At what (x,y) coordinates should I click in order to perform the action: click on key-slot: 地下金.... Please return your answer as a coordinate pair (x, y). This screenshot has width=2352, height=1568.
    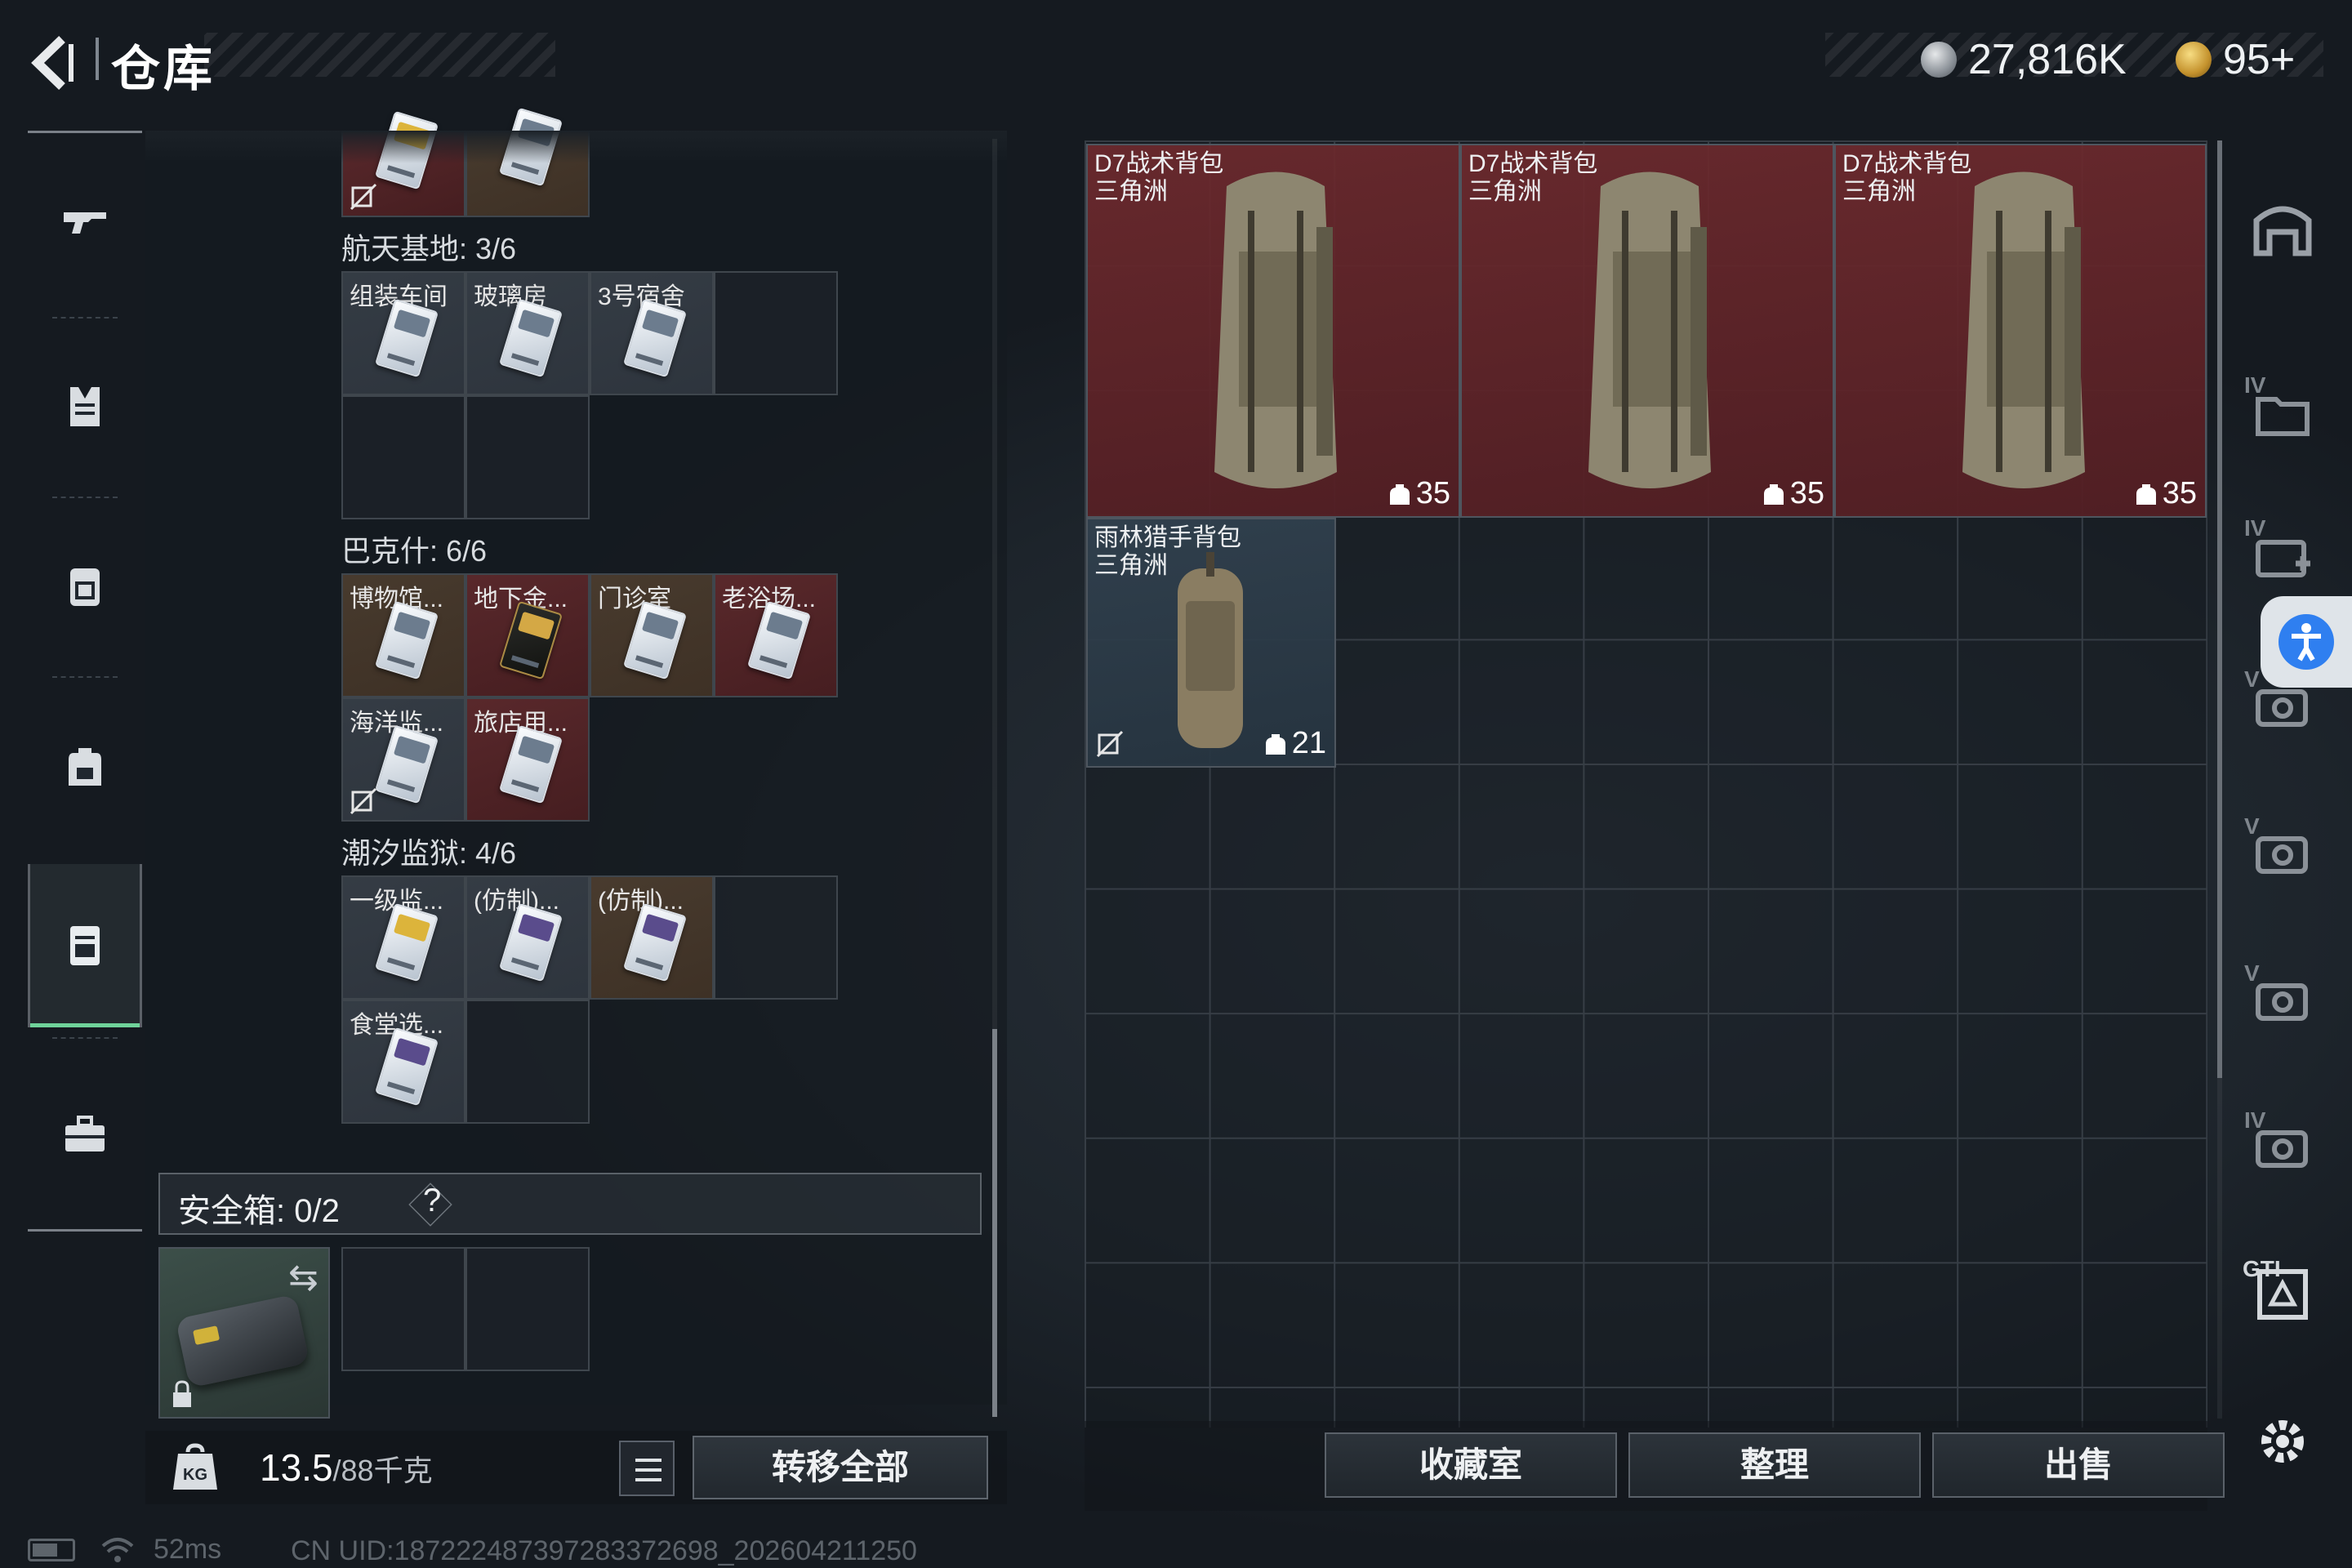
    Looking at the image, I should click on (528, 635).